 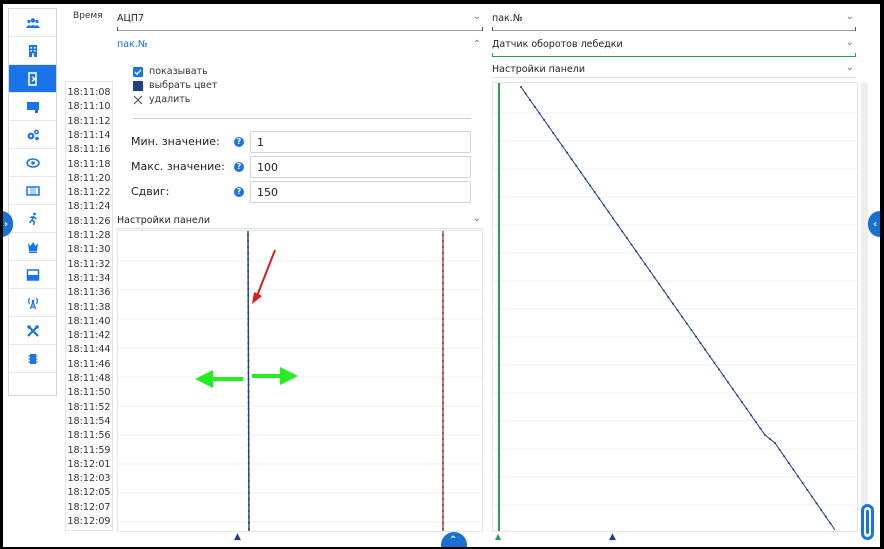 I want to click on sidebar-item-tools, so click(x=32, y=331).